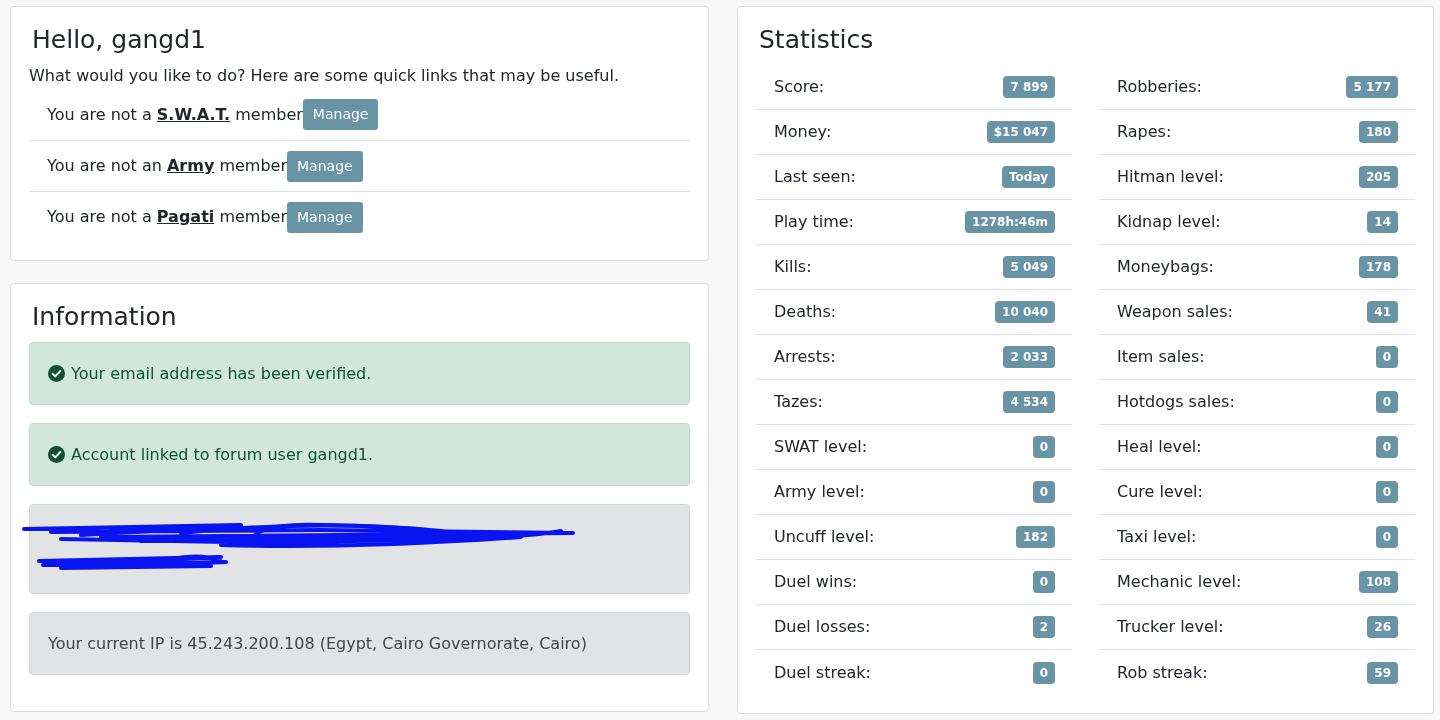 This screenshot has width=1440, height=720. What do you see at coordinates (1378, 582) in the screenshot?
I see `stat-value: 108` at bounding box center [1378, 582].